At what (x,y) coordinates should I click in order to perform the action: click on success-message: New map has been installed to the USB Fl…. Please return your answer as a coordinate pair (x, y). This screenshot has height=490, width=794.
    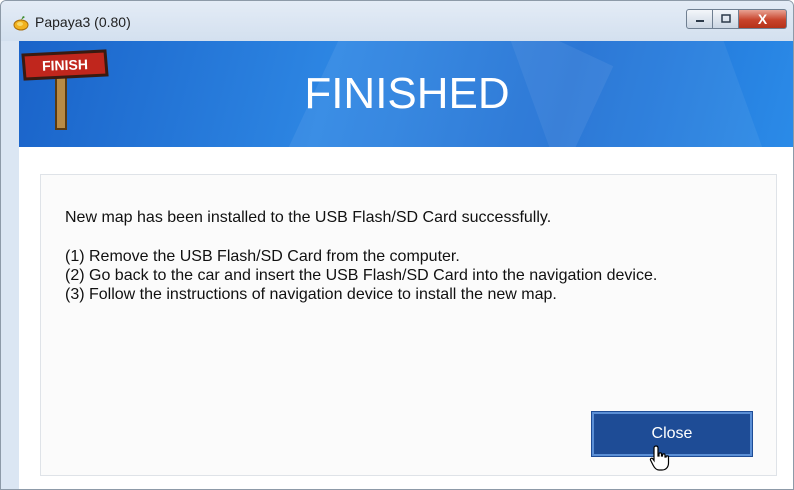
    Looking at the image, I should click on (308, 217).